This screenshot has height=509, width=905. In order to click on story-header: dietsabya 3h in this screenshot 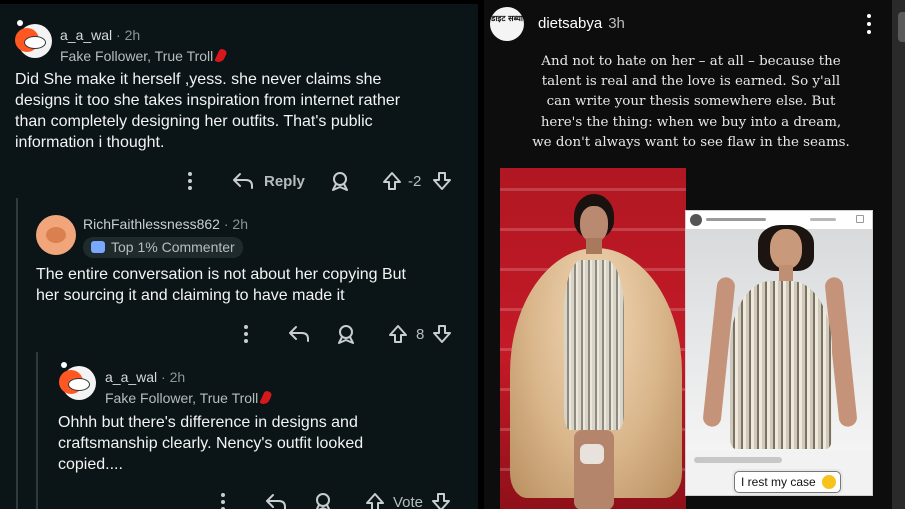, I will do `click(581, 23)`.